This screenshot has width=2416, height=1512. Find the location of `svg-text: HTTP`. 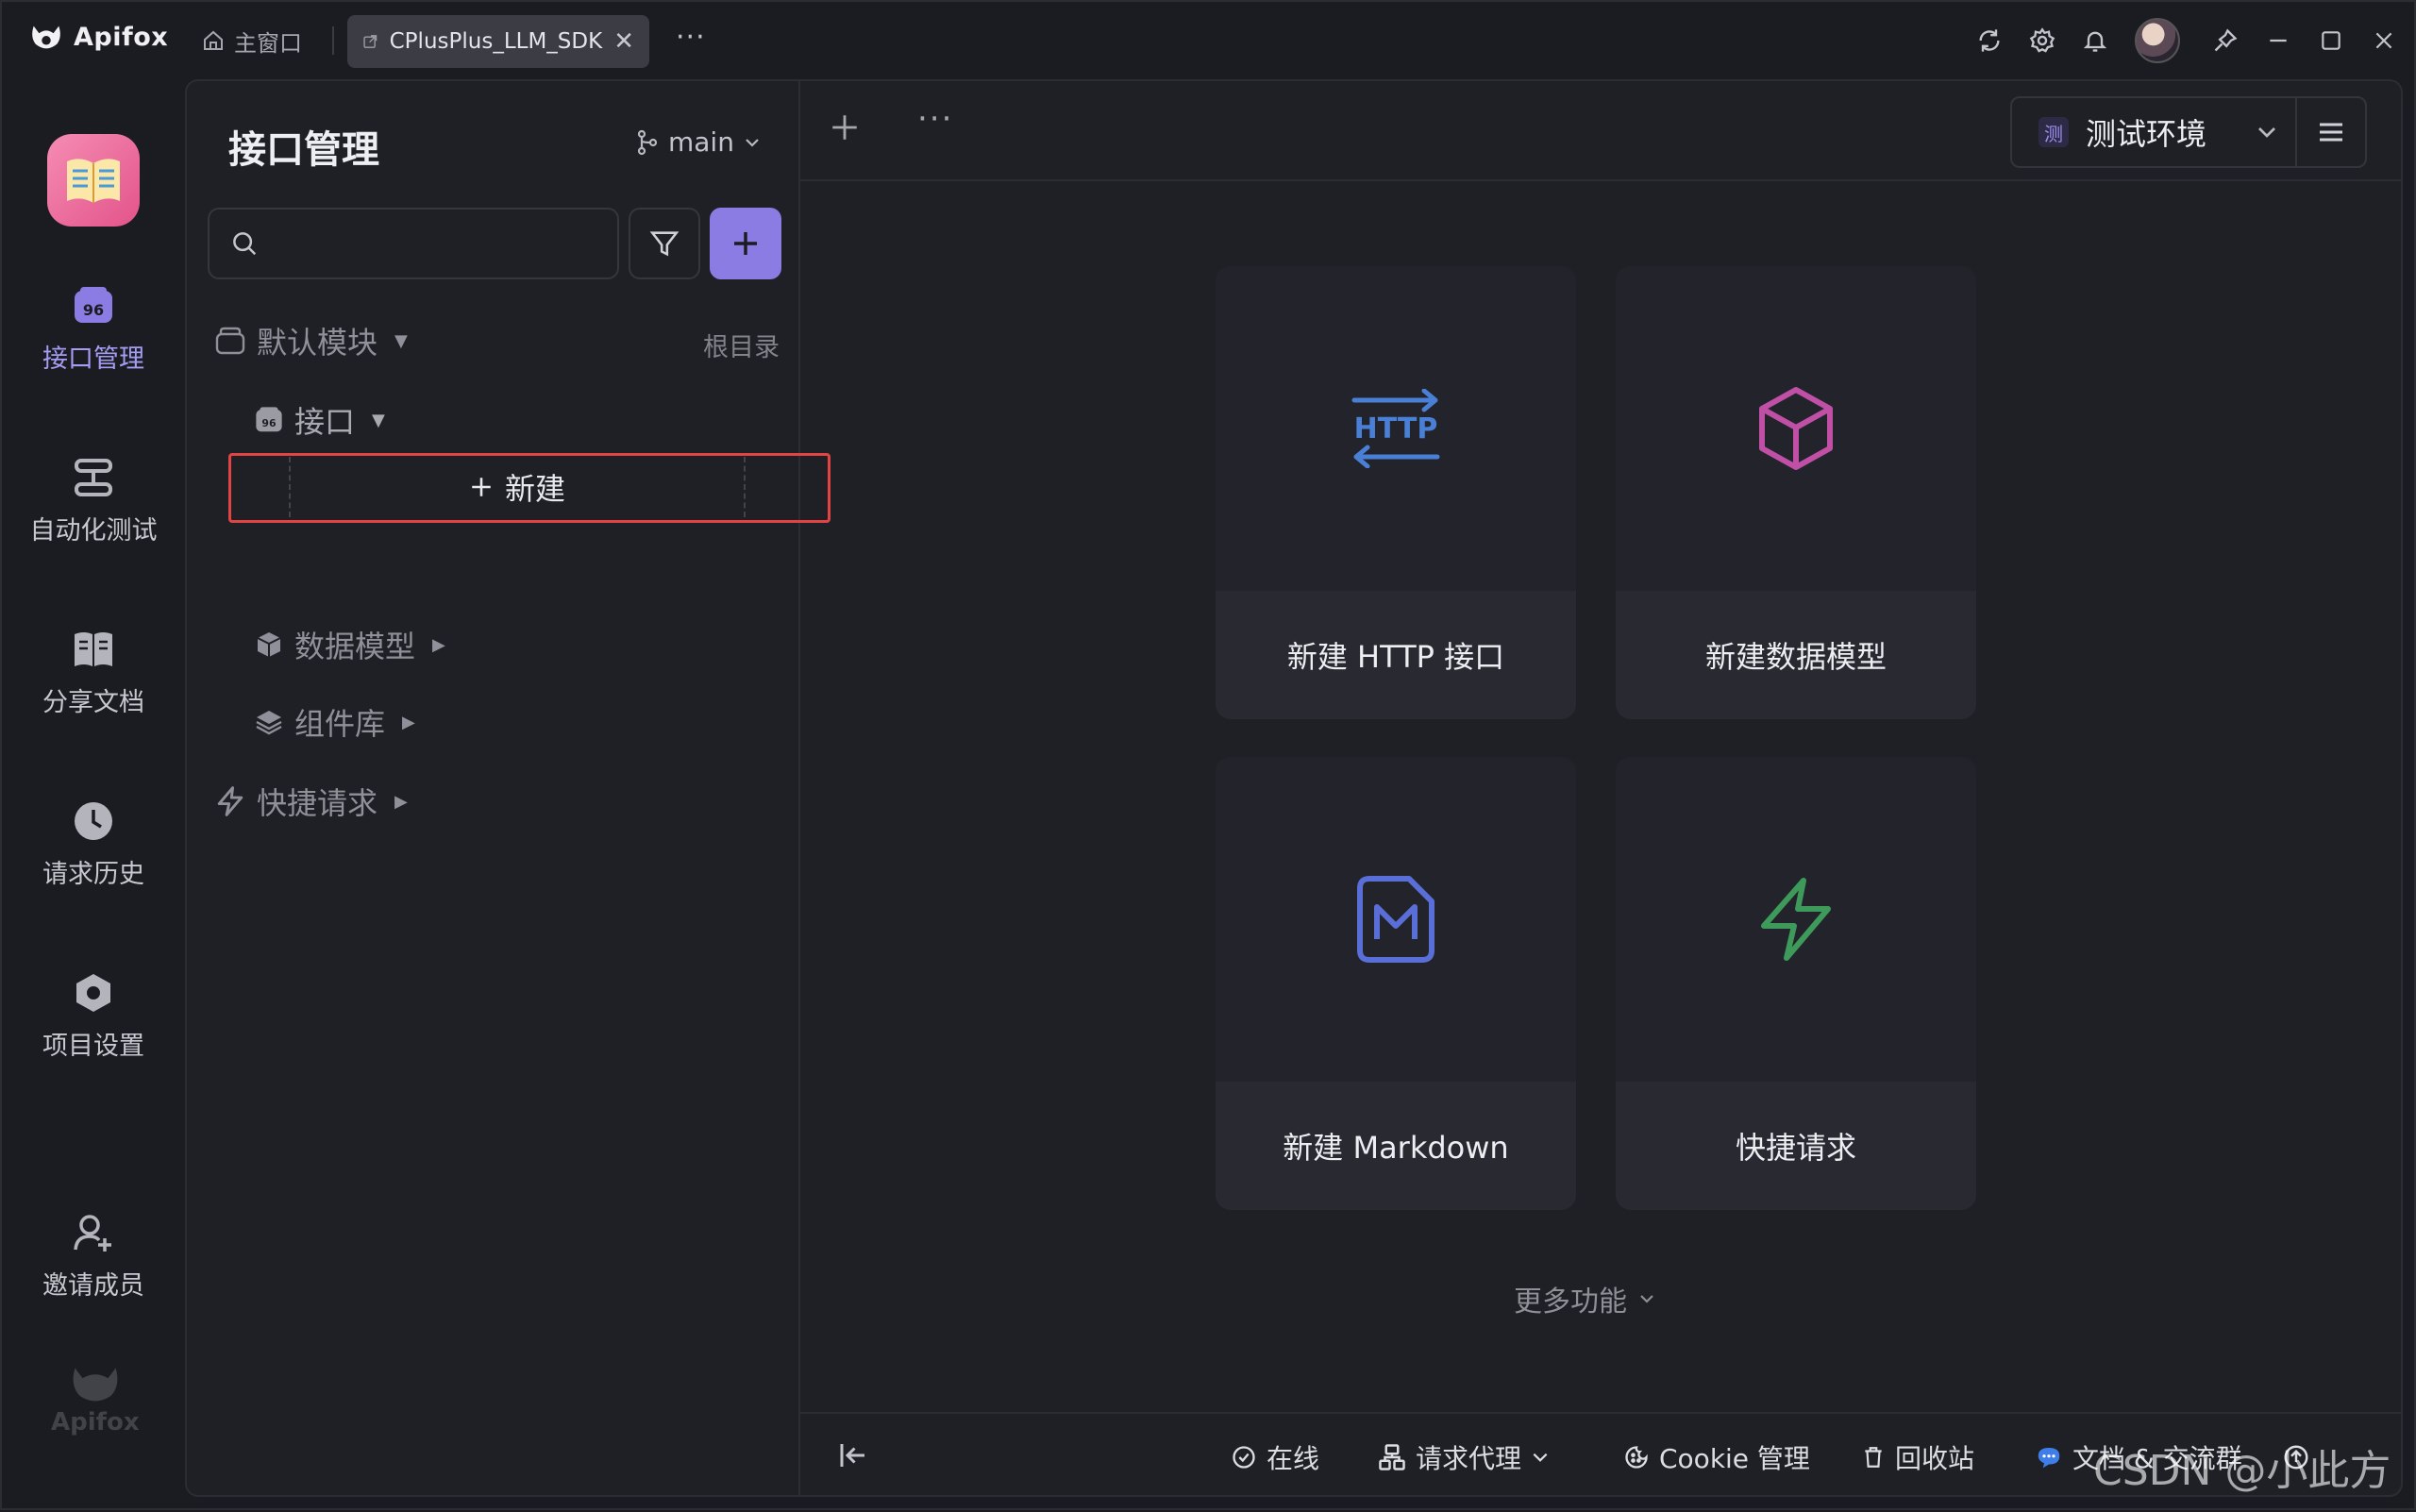

svg-text: HTTP is located at coordinates (1396, 428).